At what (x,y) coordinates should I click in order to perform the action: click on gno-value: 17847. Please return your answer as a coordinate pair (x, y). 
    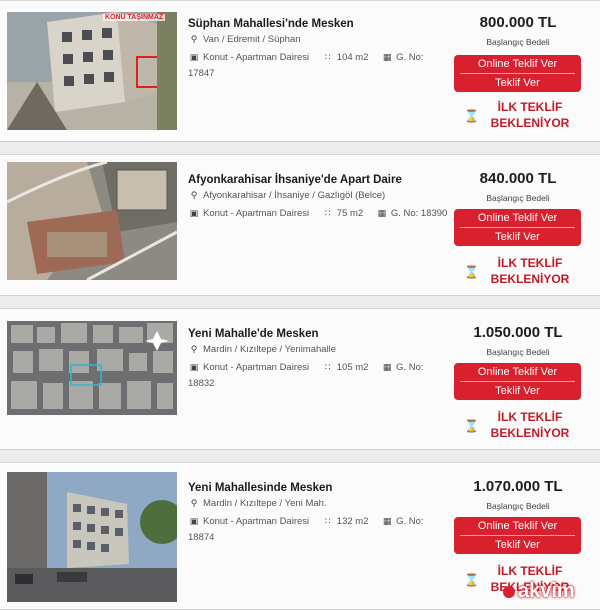
    Looking at the image, I should click on (201, 73).